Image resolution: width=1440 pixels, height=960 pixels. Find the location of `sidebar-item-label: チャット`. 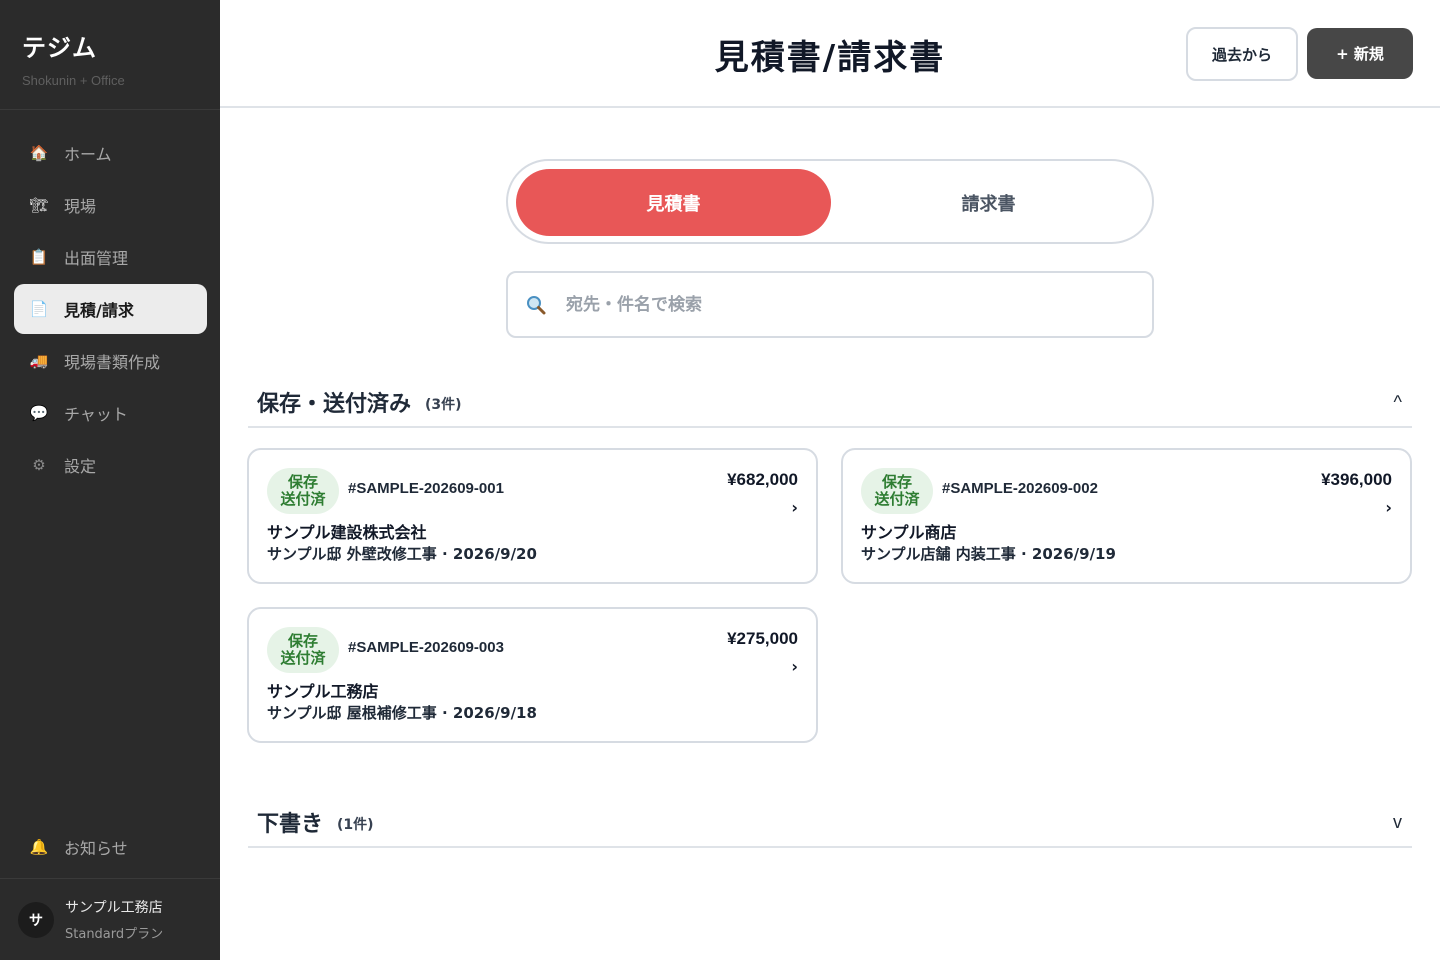

sidebar-item-label: チャット is located at coordinates (96, 414).